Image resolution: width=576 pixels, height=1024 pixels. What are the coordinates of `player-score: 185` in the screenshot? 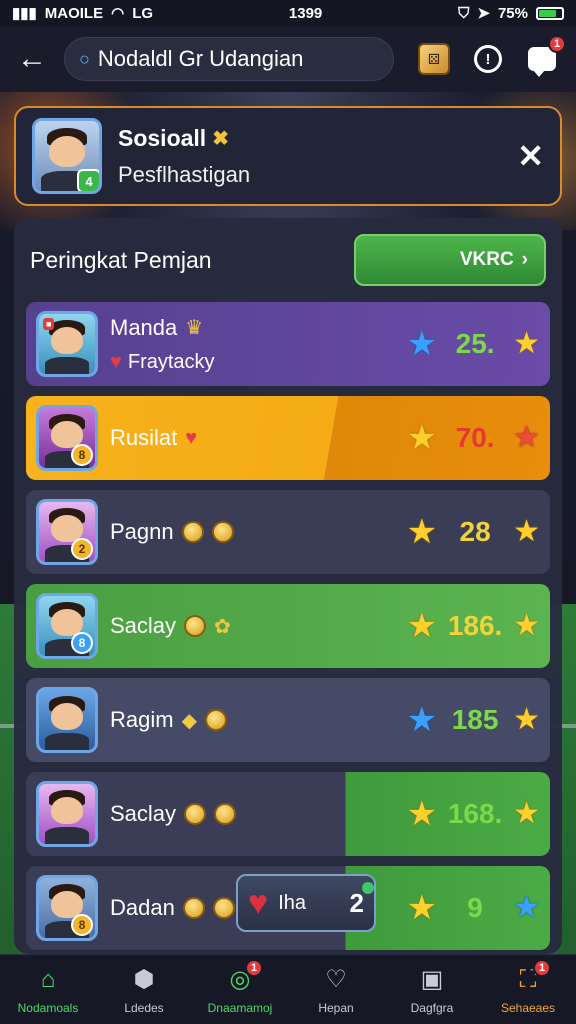 It's located at (475, 719).